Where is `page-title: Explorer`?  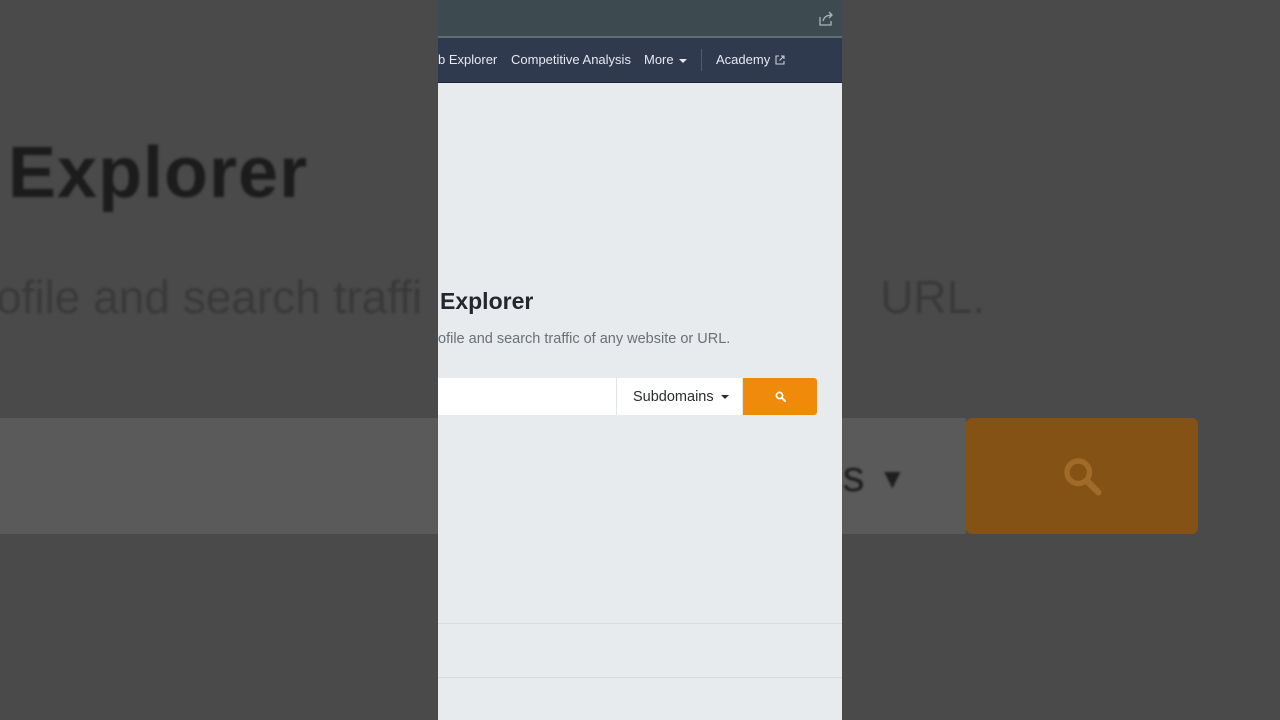
page-title: Explorer is located at coordinates (487, 301).